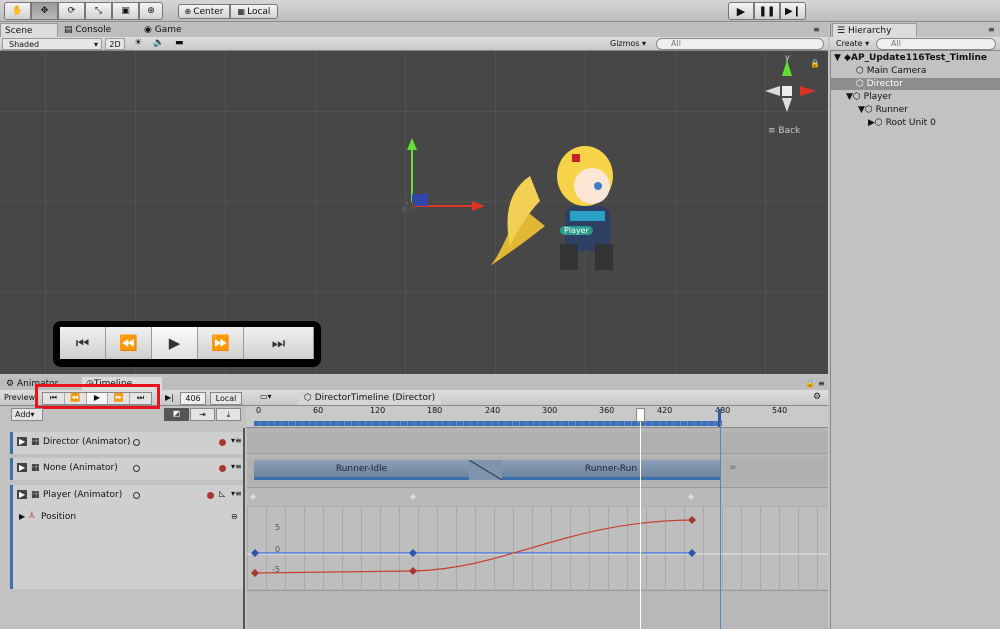 The image size is (1000, 629). I want to click on hierarchy-search-input: All, so click(936, 44).